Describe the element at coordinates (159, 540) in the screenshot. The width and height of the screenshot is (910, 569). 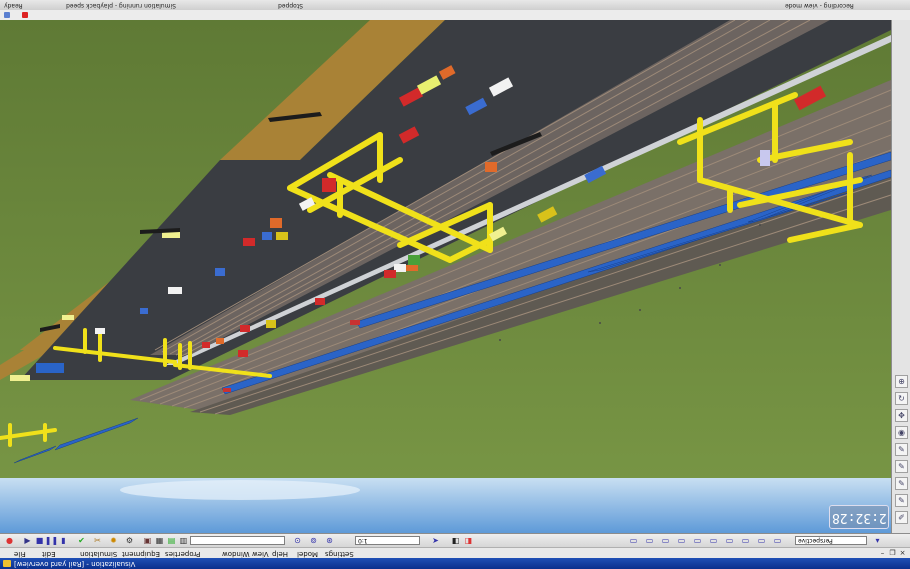
I see `grid-icon: ▦` at that location.